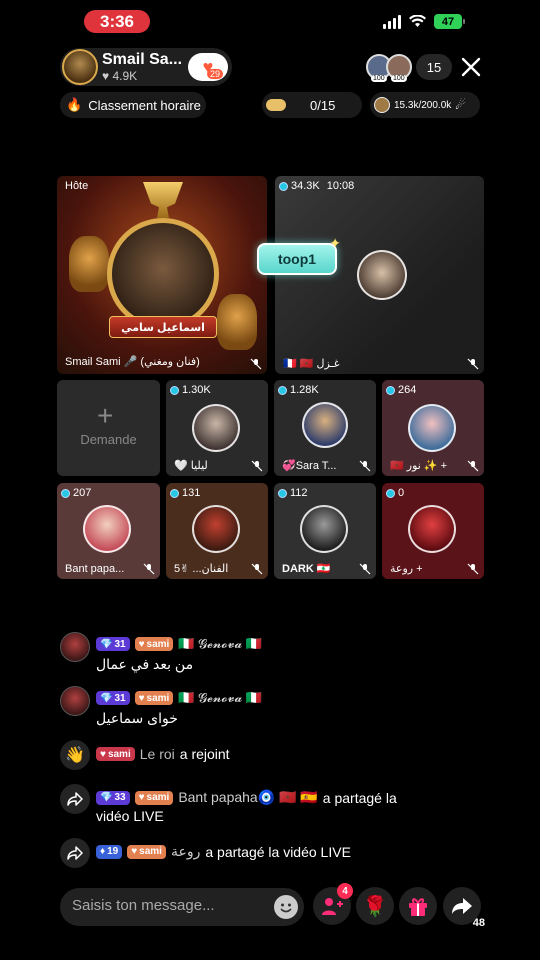 The height and width of the screenshot is (960, 540). What do you see at coordinates (471, 67) in the screenshot?
I see `close-icon` at bounding box center [471, 67].